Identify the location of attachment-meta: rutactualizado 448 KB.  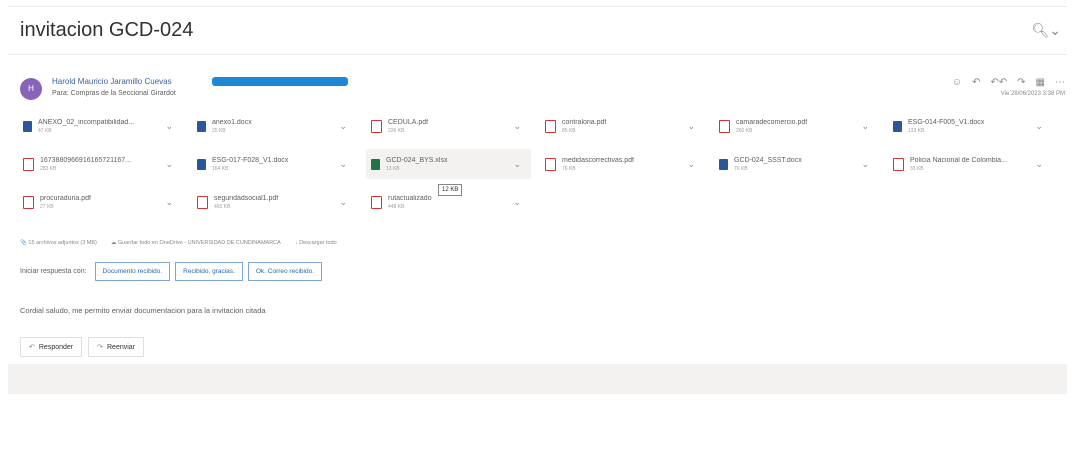
(447, 202).